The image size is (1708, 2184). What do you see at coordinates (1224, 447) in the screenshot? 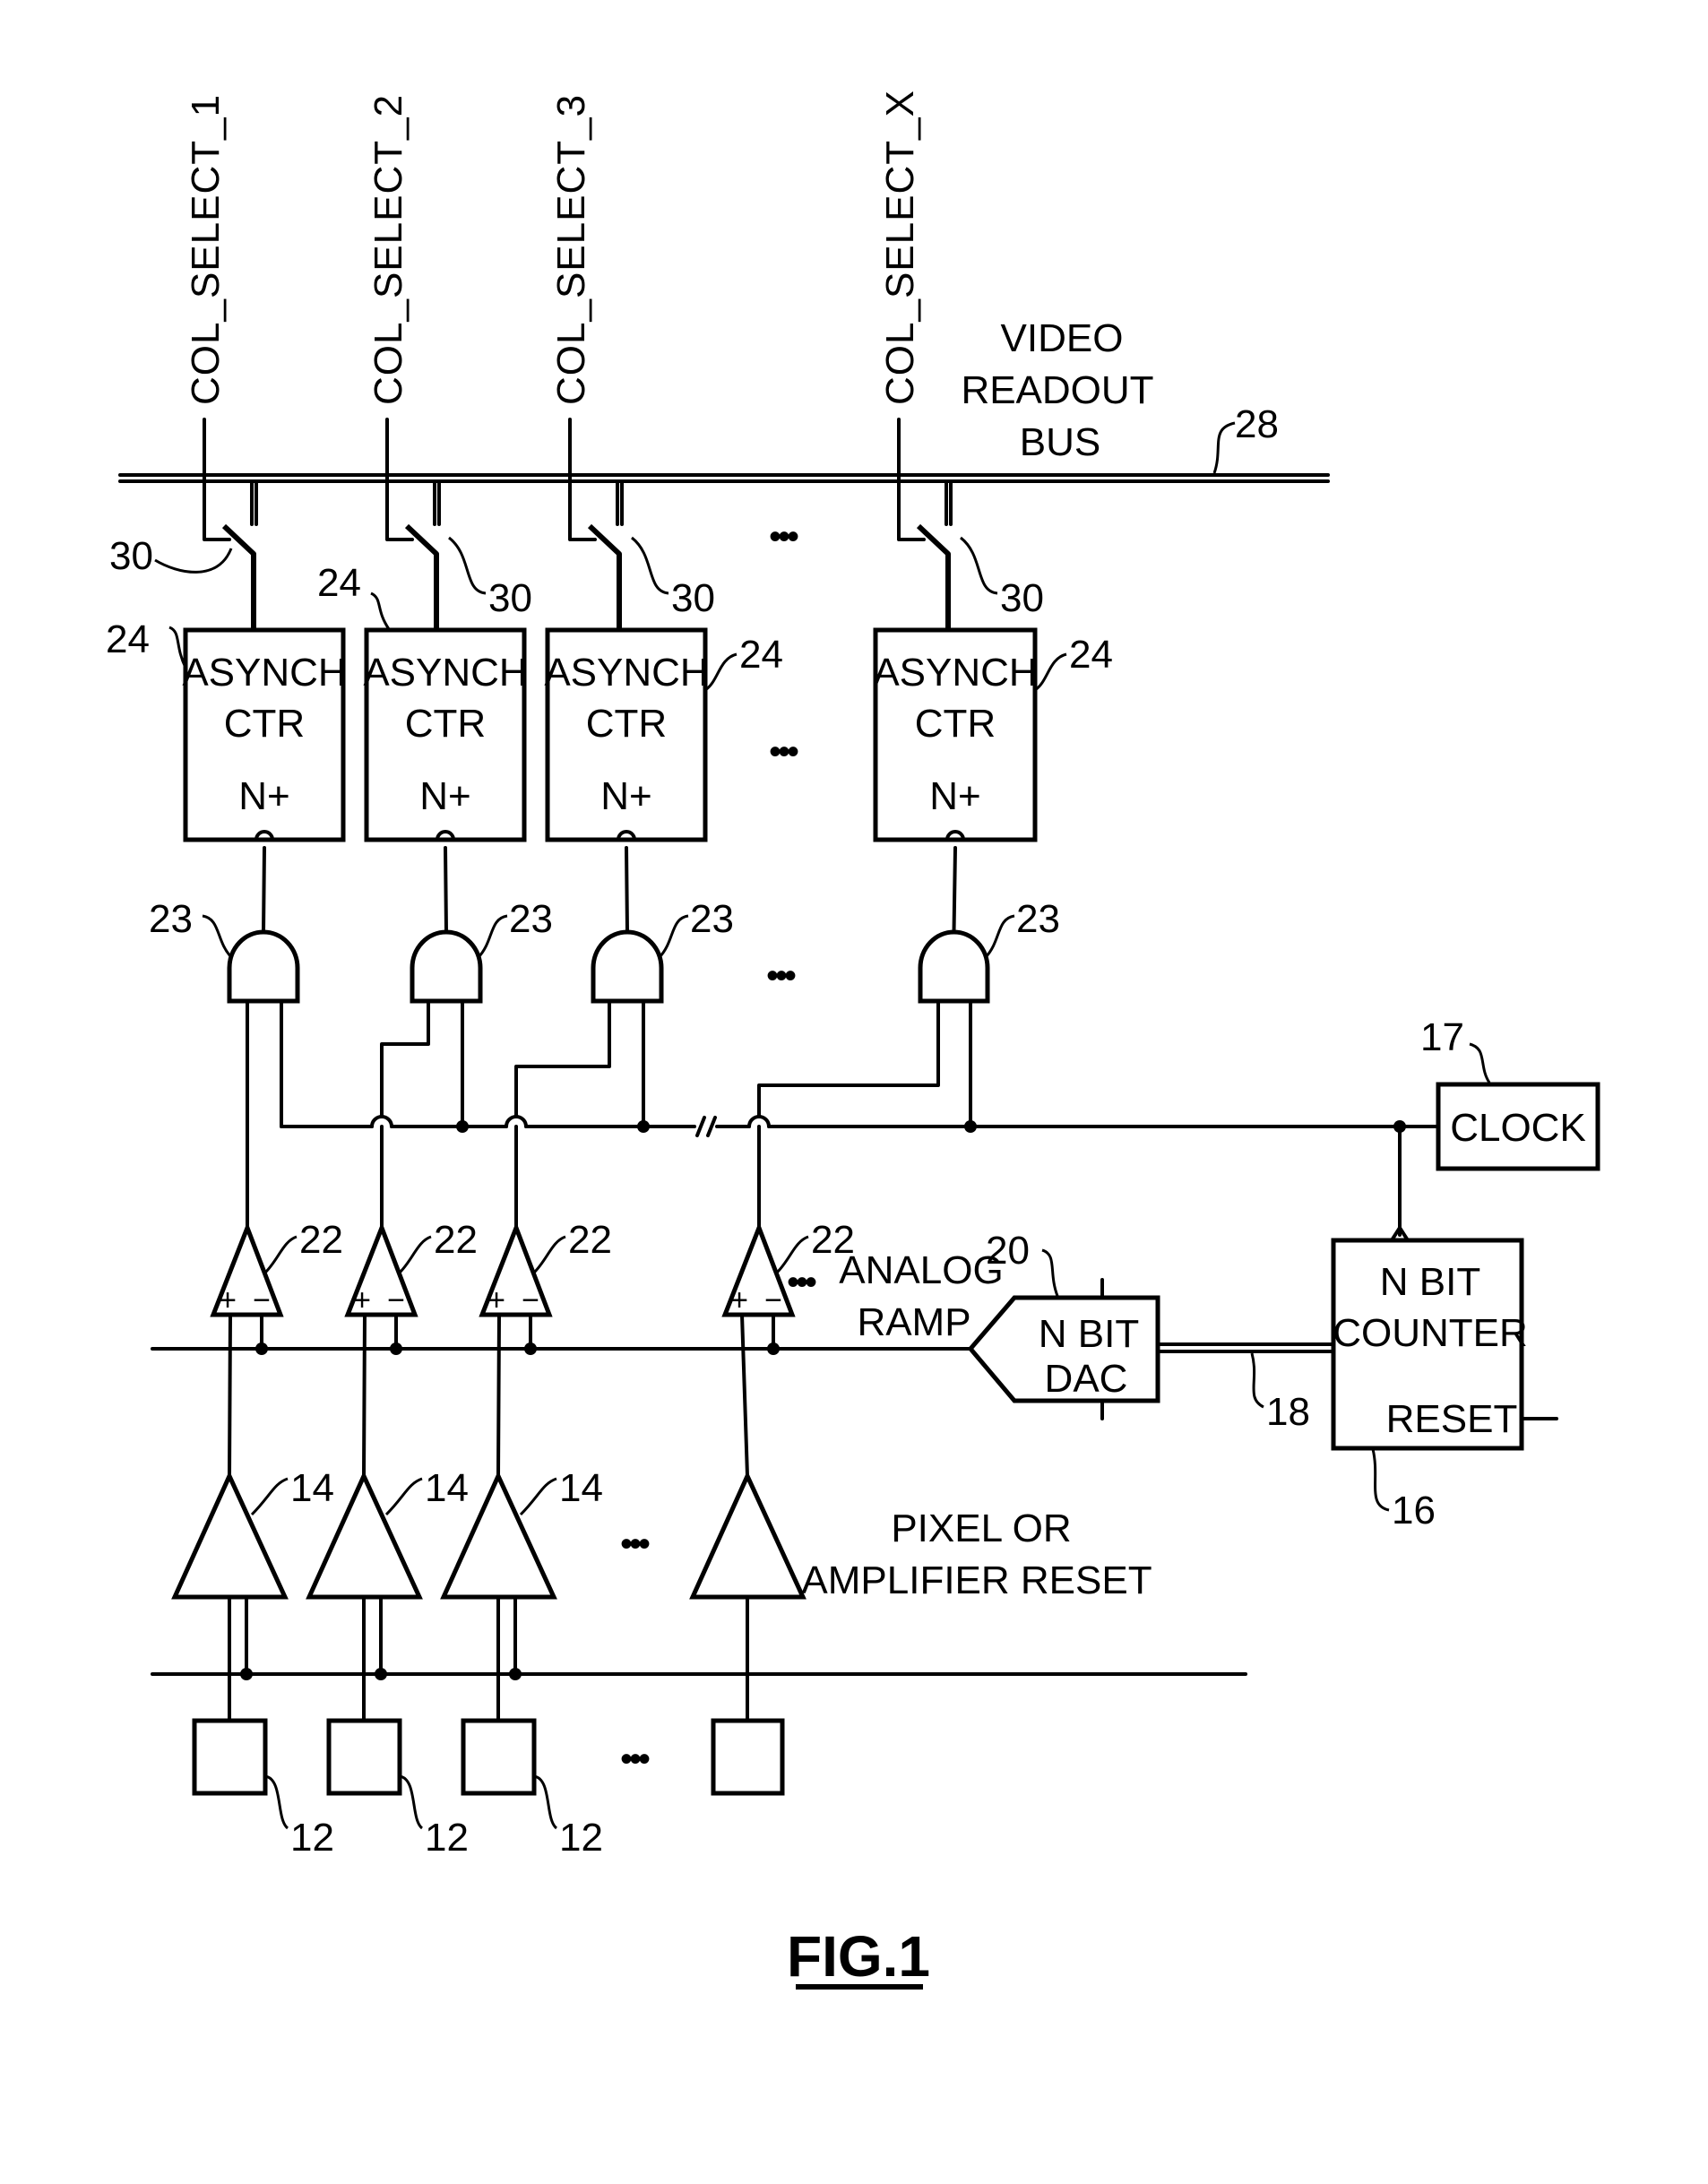
I see `bus-ref-leader` at bounding box center [1224, 447].